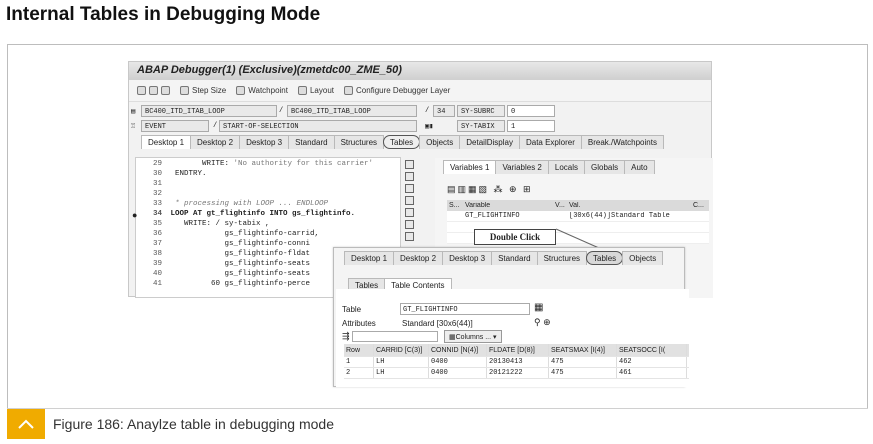  Describe the element at coordinates (566, 167) in the screenshot. I see `tab-locals: Locals` at that location.